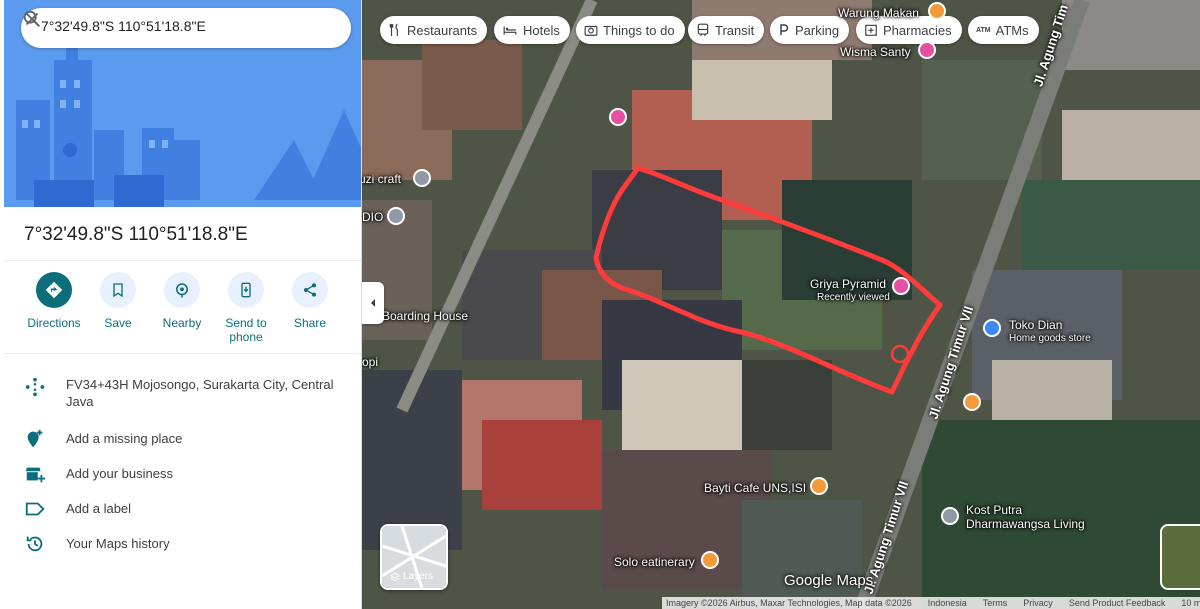  I want to click on chip-transit-label: Transit, so click(735, 30).